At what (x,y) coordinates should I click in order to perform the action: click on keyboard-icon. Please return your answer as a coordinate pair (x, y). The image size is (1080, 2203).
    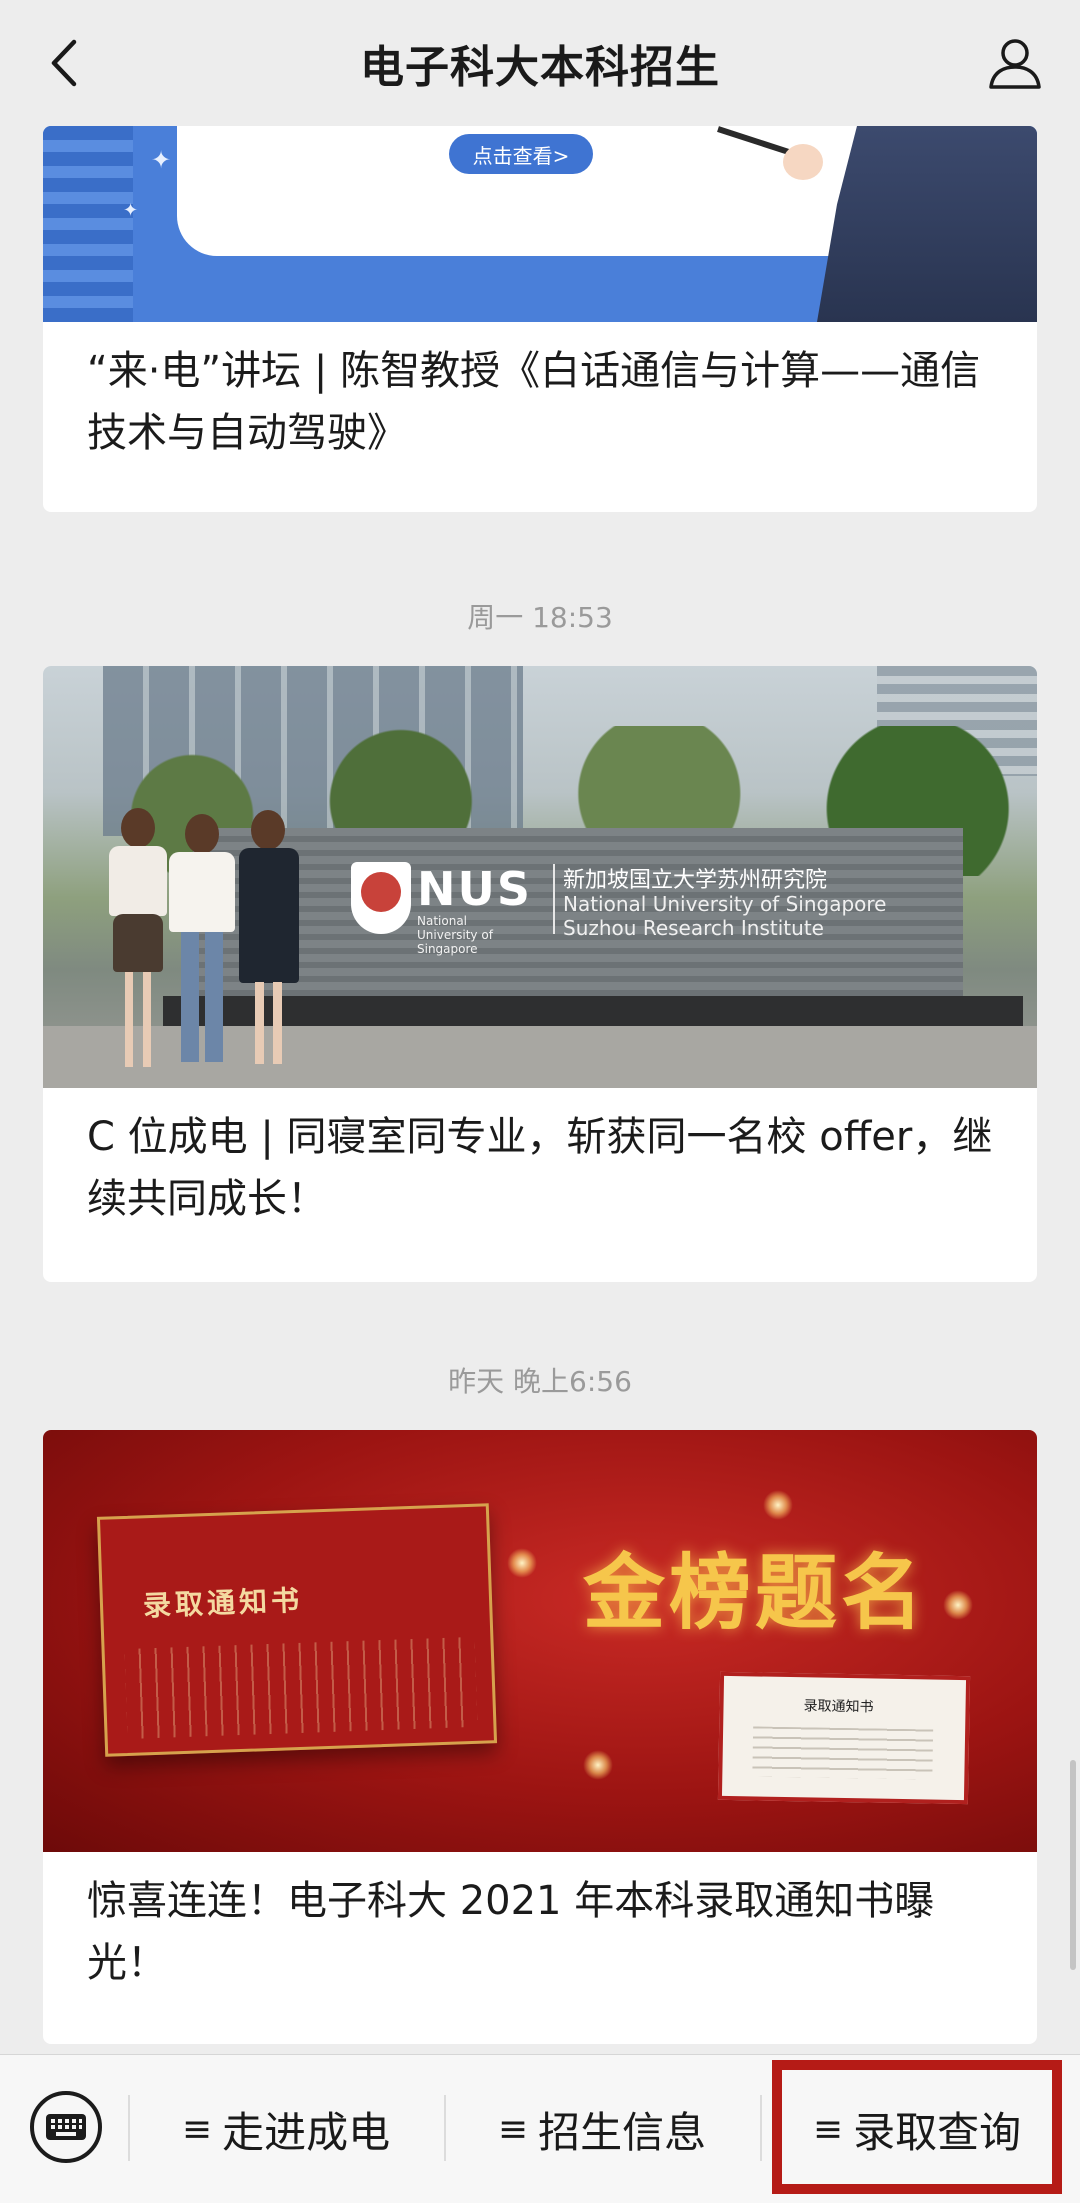
    Looking at the image, I should click on (66, 2127).